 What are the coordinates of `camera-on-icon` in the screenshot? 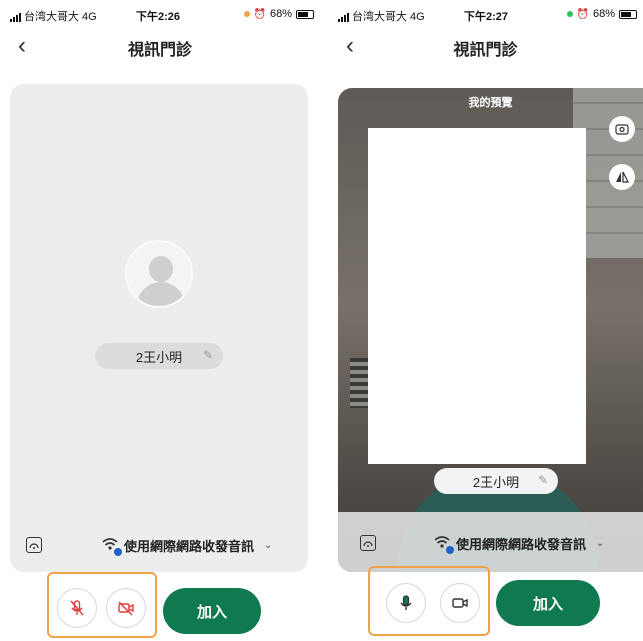 It's located at (460, 603).